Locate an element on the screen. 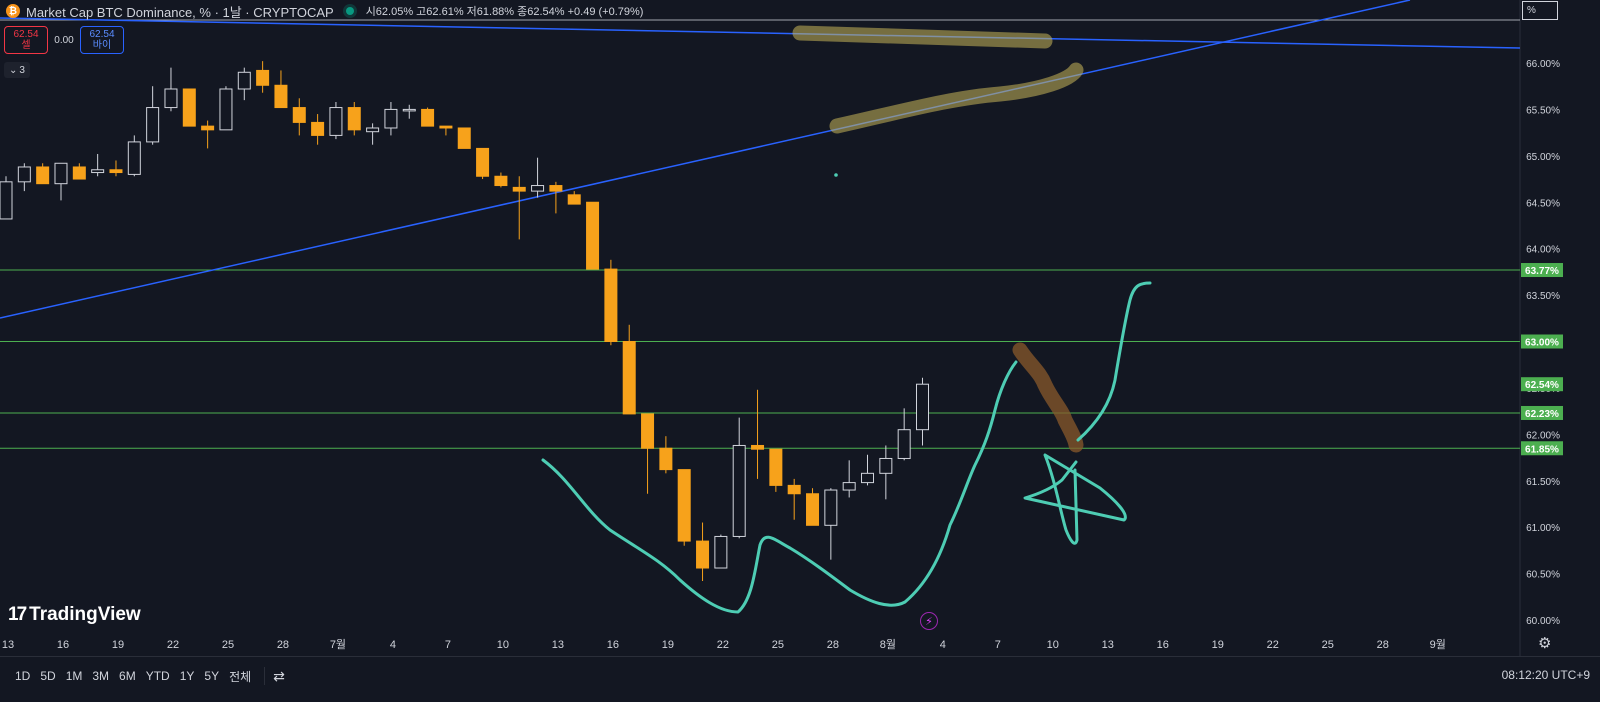 This screenshot has height=702, width=1600. clock: 08:12:20 UTC+9 is located at coordinates (1546, 675).